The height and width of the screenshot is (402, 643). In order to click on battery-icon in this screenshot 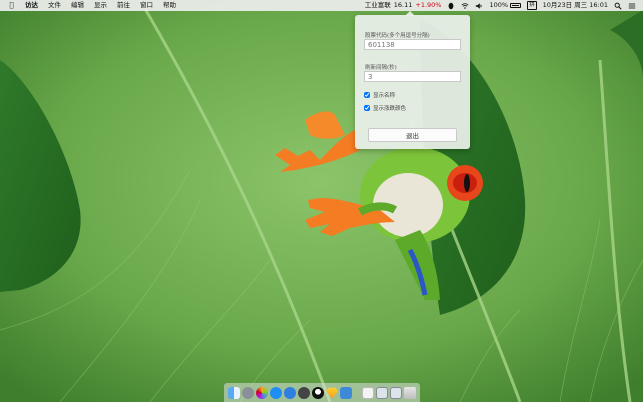, I will do `click(516, 5)`.